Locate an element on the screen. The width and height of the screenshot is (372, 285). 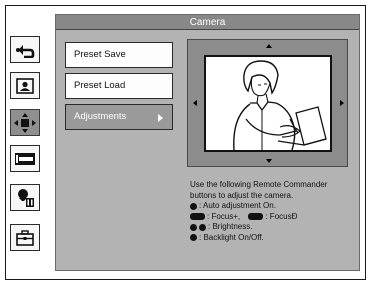
help-intro-2: buttons to adjust the camera. is located at coordinates (242, 195).